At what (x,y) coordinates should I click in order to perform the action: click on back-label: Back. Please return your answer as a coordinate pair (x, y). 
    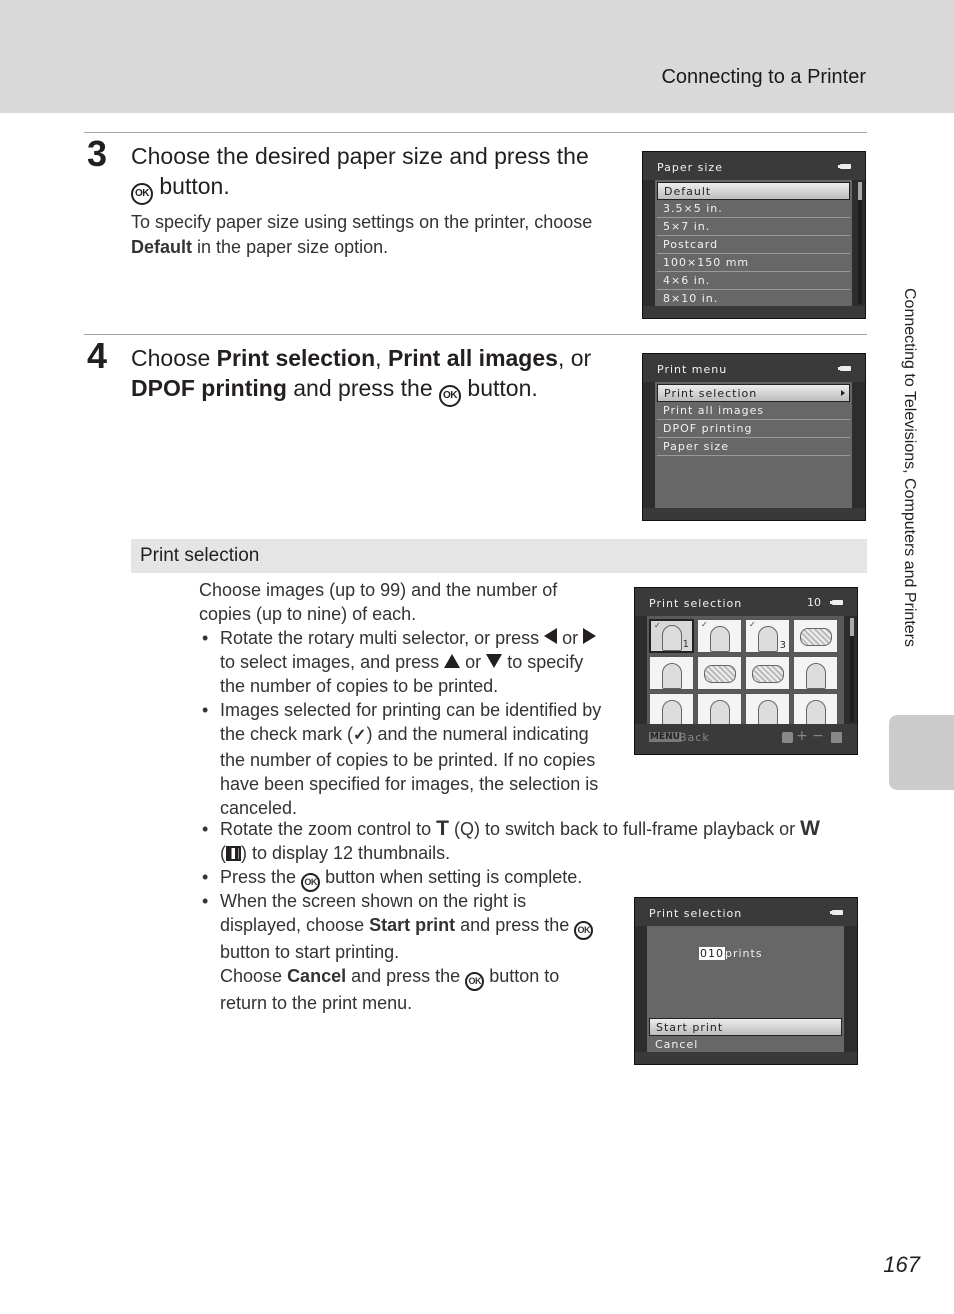
    Looking at the image, I should click on (694, 737).